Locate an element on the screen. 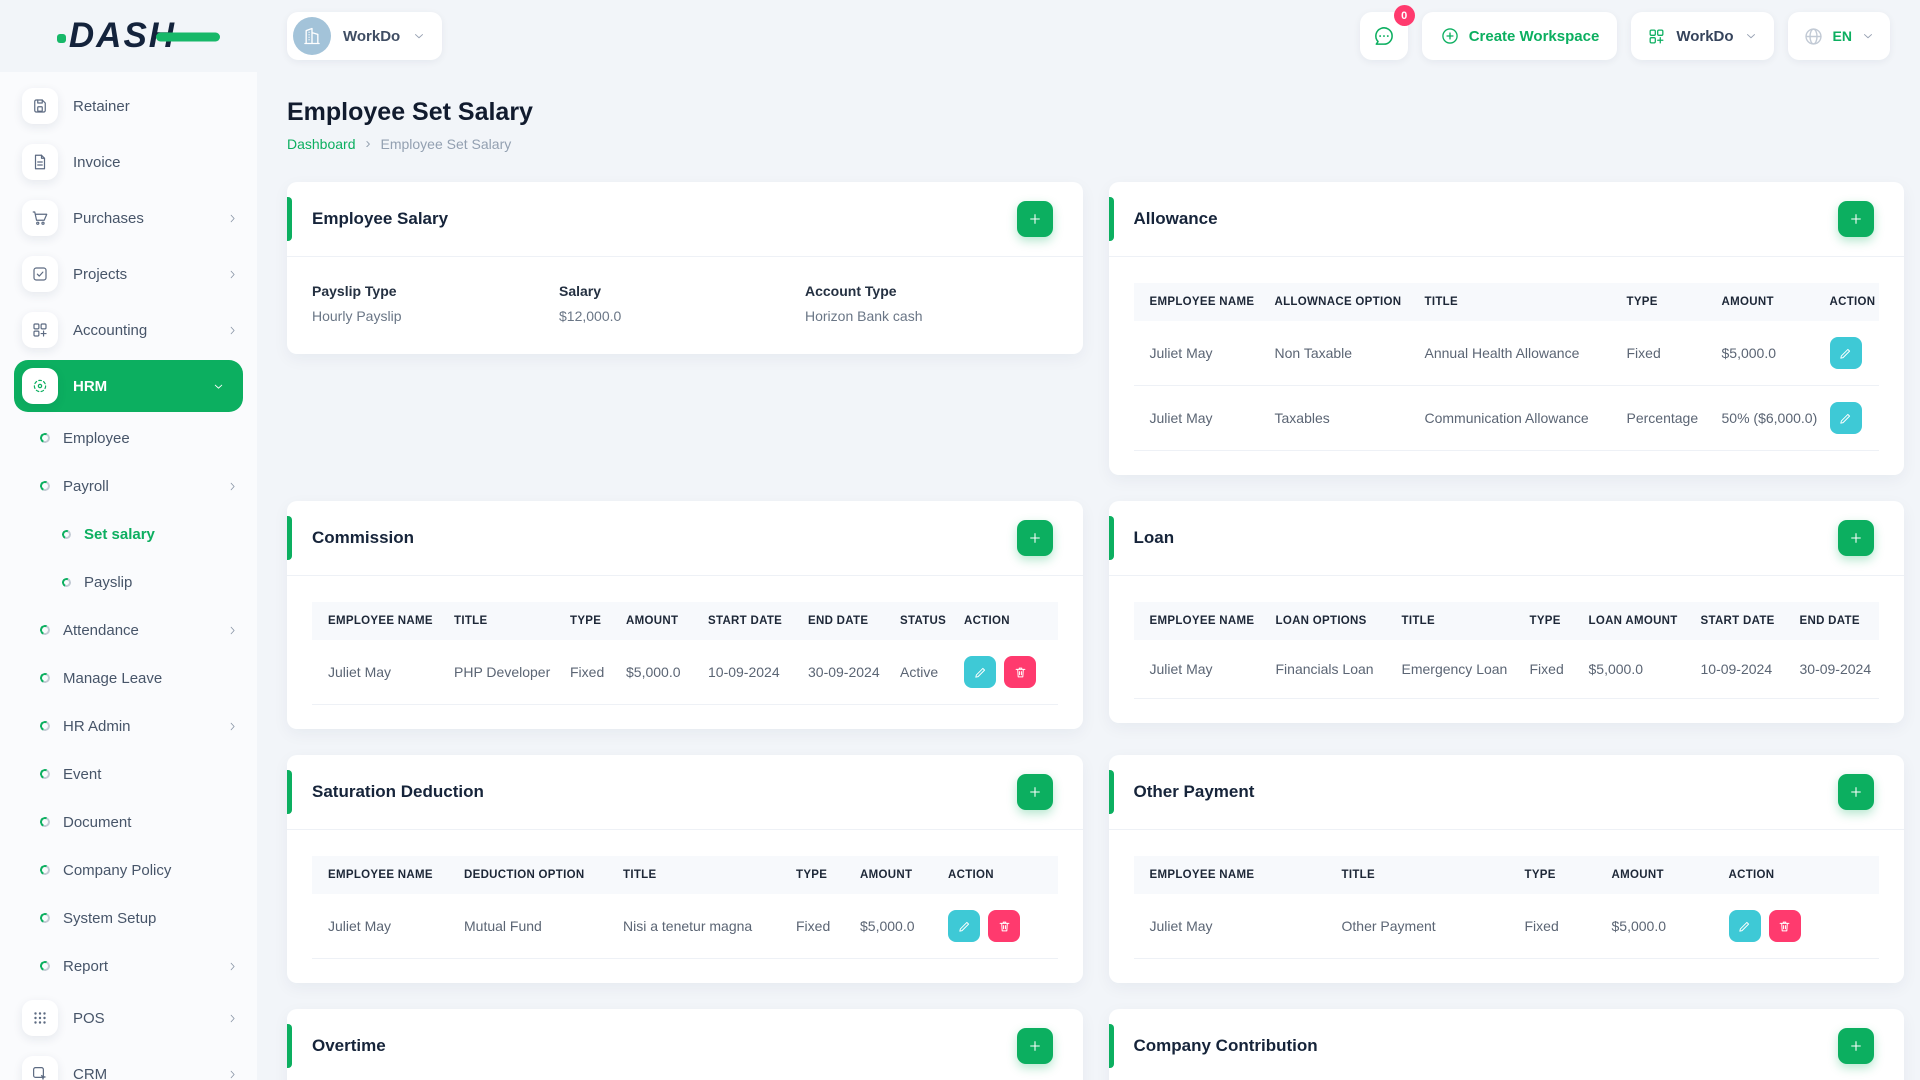 This screenshot has height=1080, width=1920. add-employee-salary-button is located at coordinates (1034, 219).